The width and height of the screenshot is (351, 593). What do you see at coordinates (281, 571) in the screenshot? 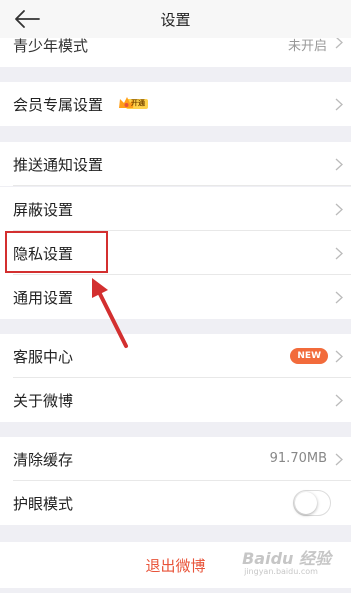
I see `watermark-sub: jingyan.baidu.com` at bounding box center [281, 571].